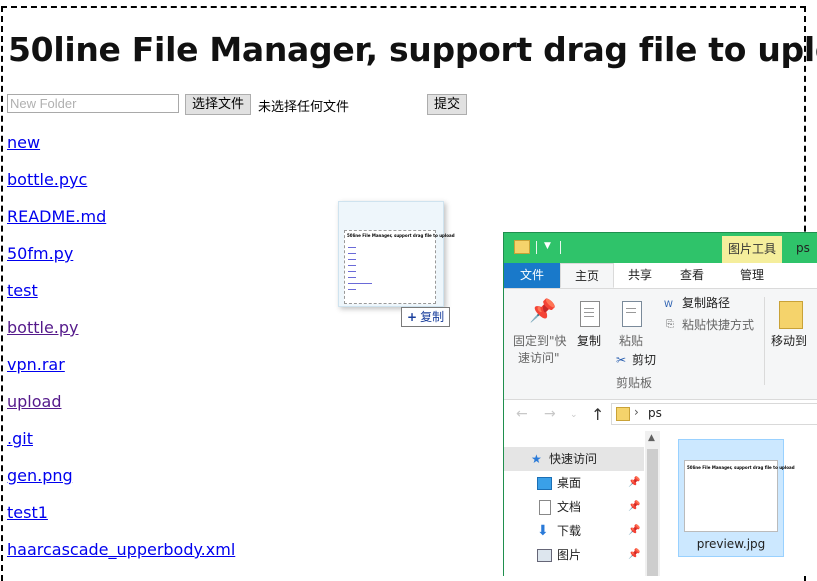 This screenshot has height=581, width=817. I want to click on file-link: test1, so click(27, 512).